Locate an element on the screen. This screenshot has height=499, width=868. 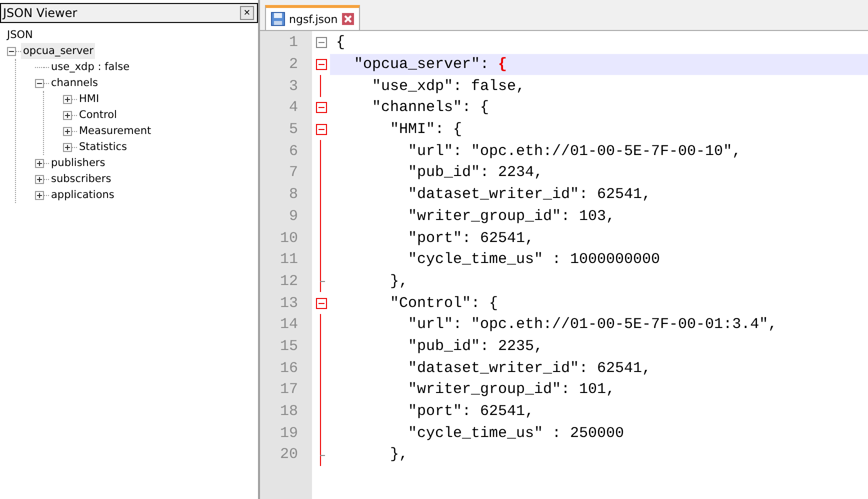
tree-item: subscribers is located at coordinates (81, 179).